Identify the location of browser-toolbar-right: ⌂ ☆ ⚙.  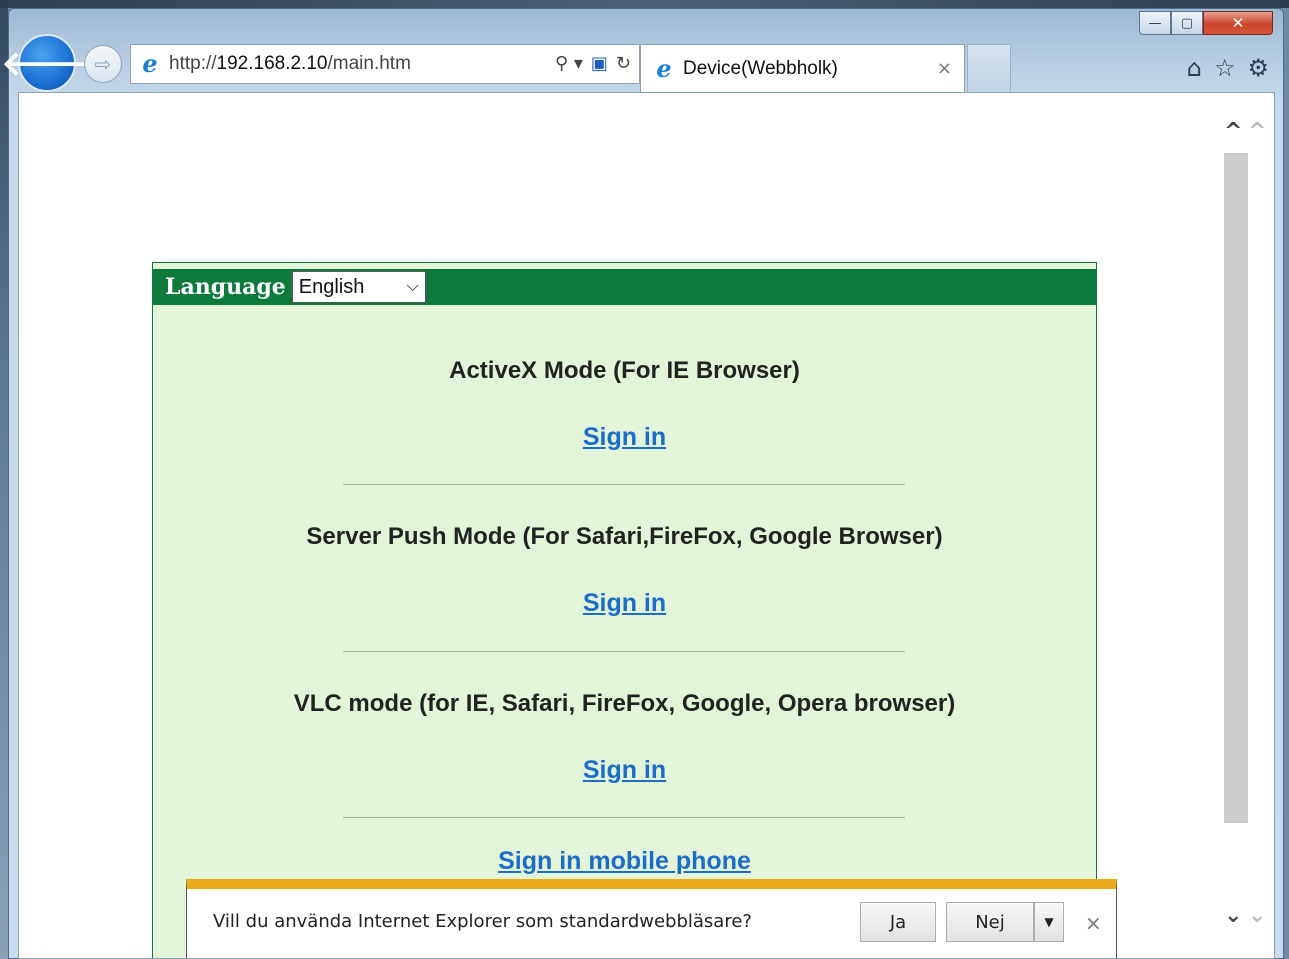
(1228, 68).